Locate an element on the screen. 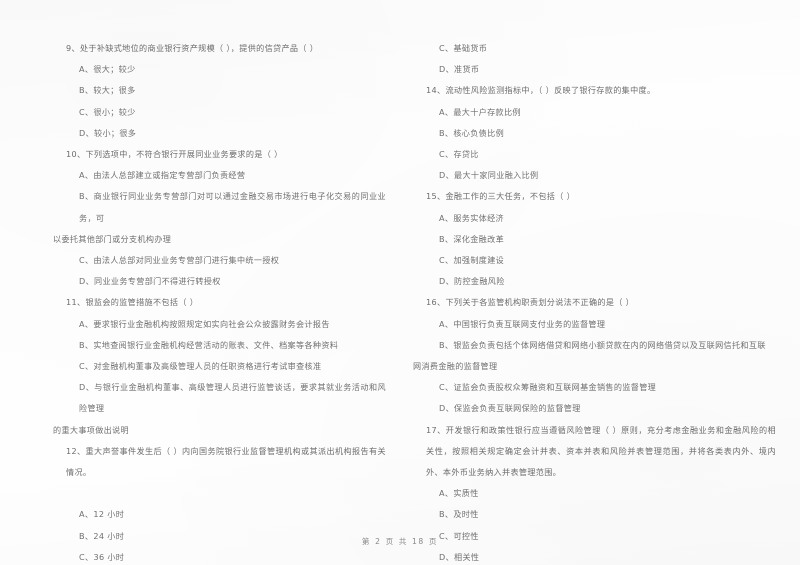  question-stem-9: 9、处于补缺式地位的商业银行资产规模（ ），提供的信贷产品（ ） is located at coordinates (192, 48).